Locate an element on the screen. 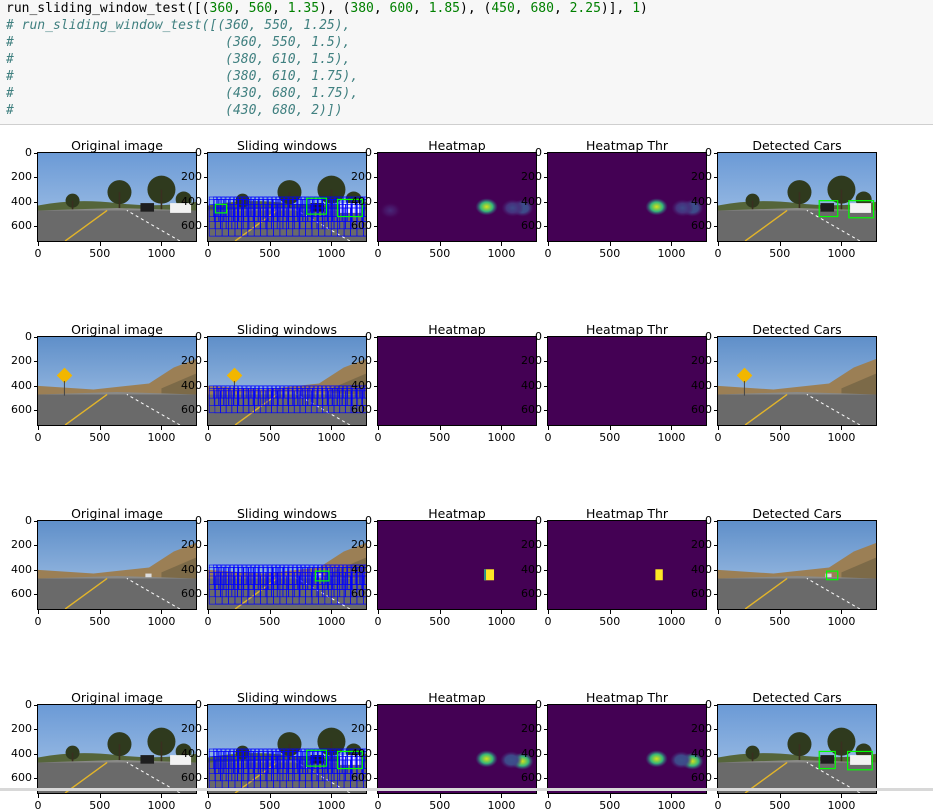 This screenshot has width=933, height=812. car-dark is located at coordinates (827, 207).